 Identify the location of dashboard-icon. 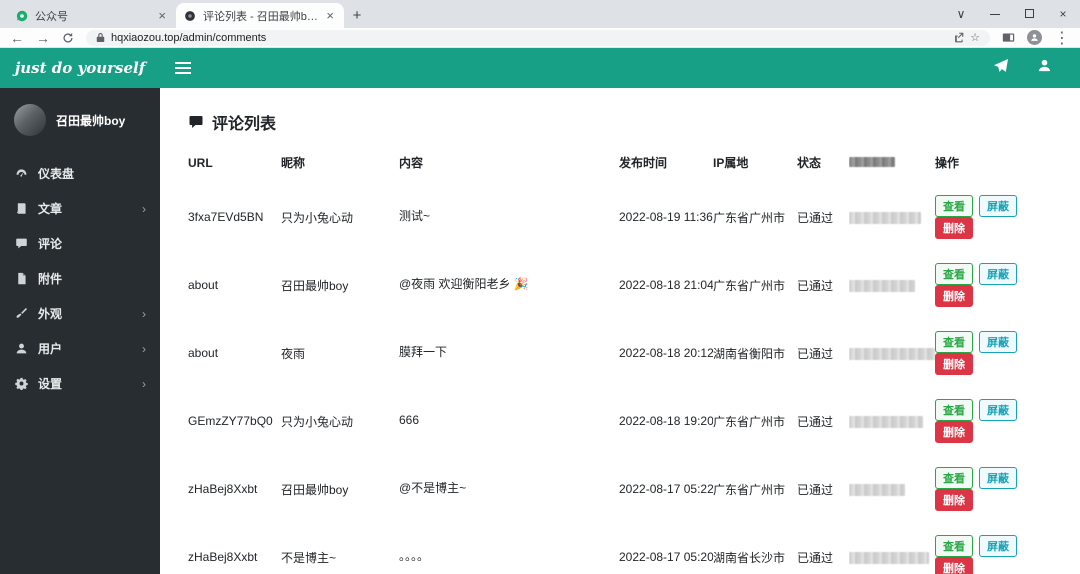
(21, 173).